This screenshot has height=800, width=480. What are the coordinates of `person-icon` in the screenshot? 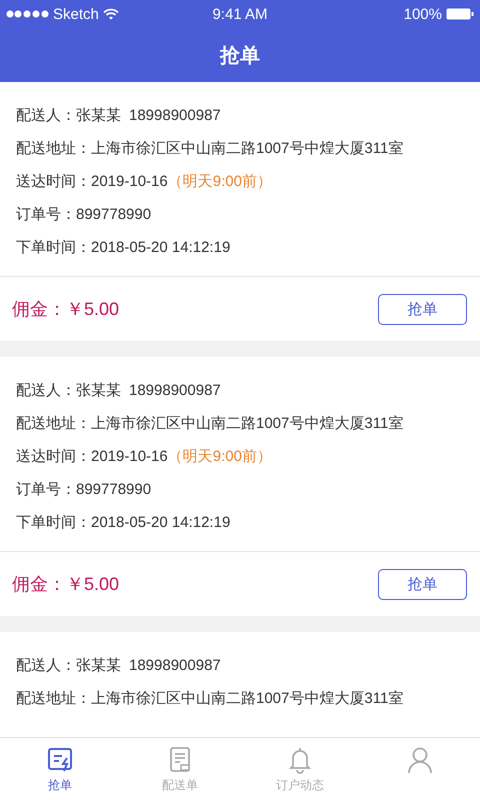 It's located at (420, 760).